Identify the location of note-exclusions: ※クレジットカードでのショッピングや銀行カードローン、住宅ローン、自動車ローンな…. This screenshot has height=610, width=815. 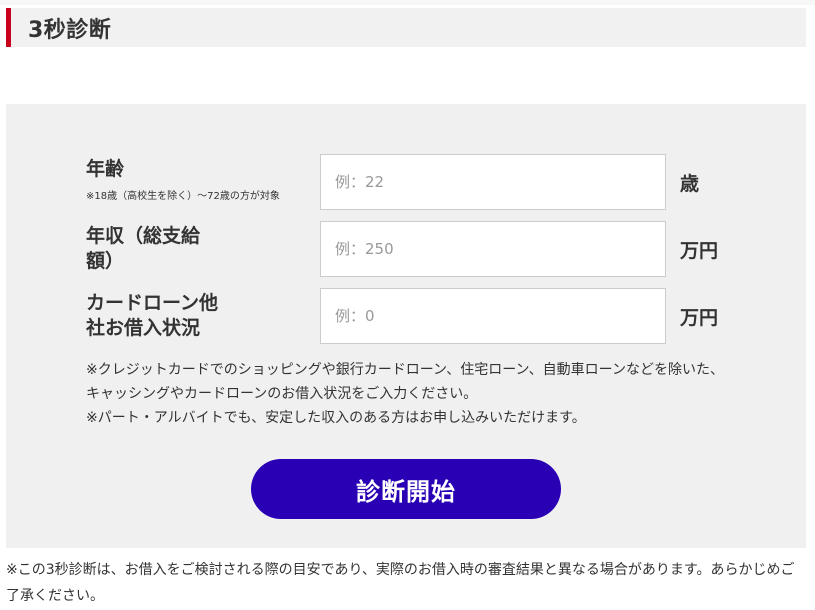
(405, 382).